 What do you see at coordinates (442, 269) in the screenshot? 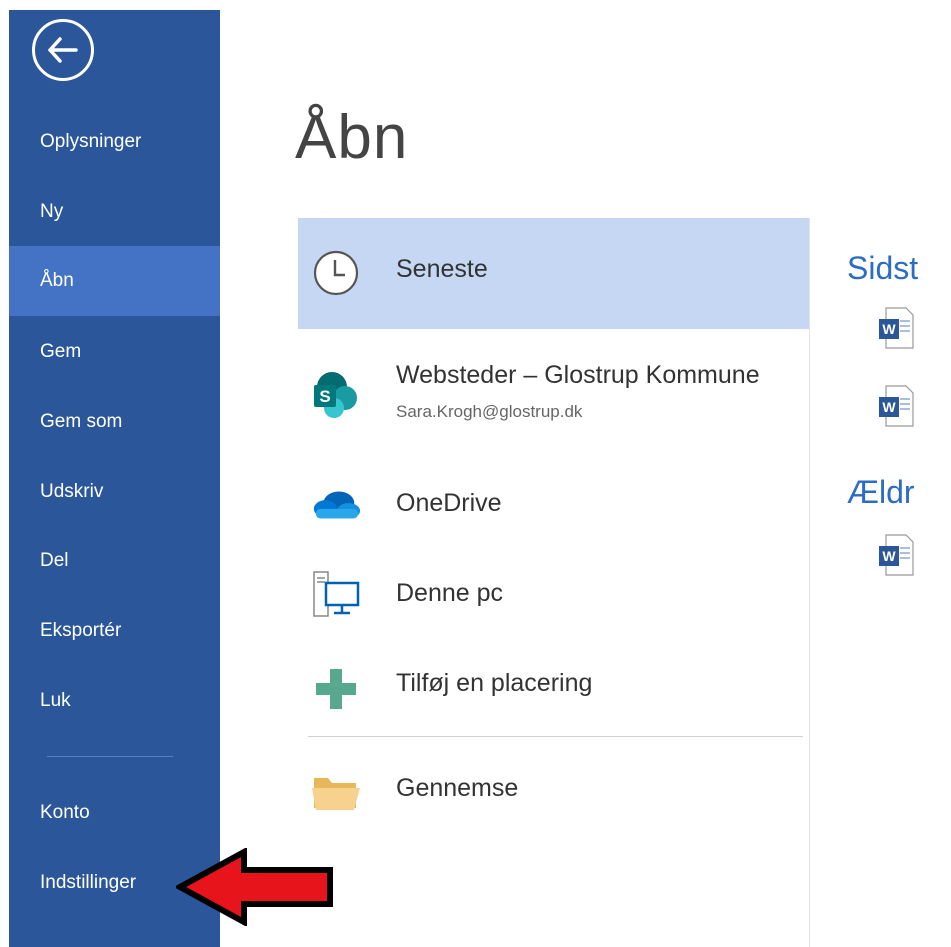
I see `place-label: Seneste` at bounding box center [442, 269].